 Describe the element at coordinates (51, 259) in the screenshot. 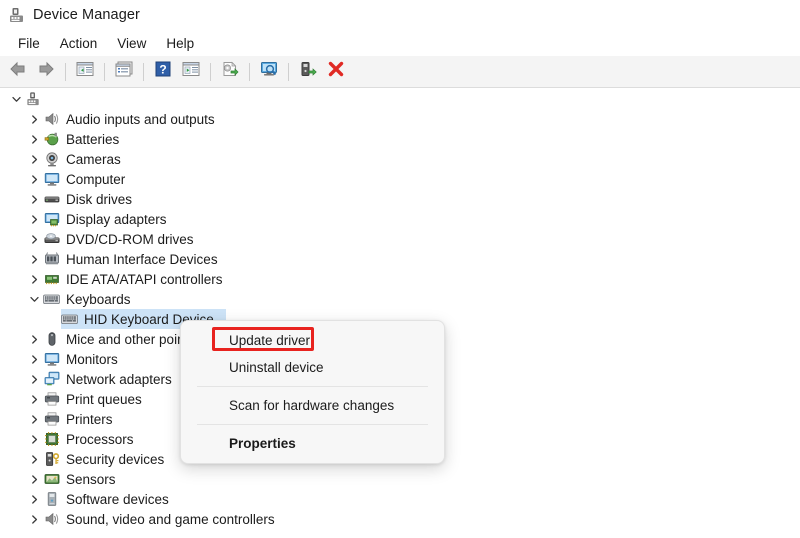

I see `hid-icon` at that location.